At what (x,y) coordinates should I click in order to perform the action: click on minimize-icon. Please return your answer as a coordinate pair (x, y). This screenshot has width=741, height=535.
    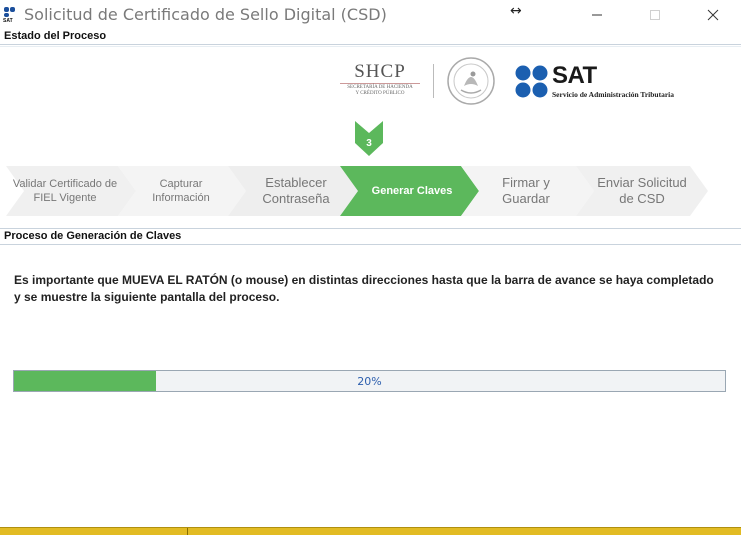
    Looking at the image, I should click on (597, 14).